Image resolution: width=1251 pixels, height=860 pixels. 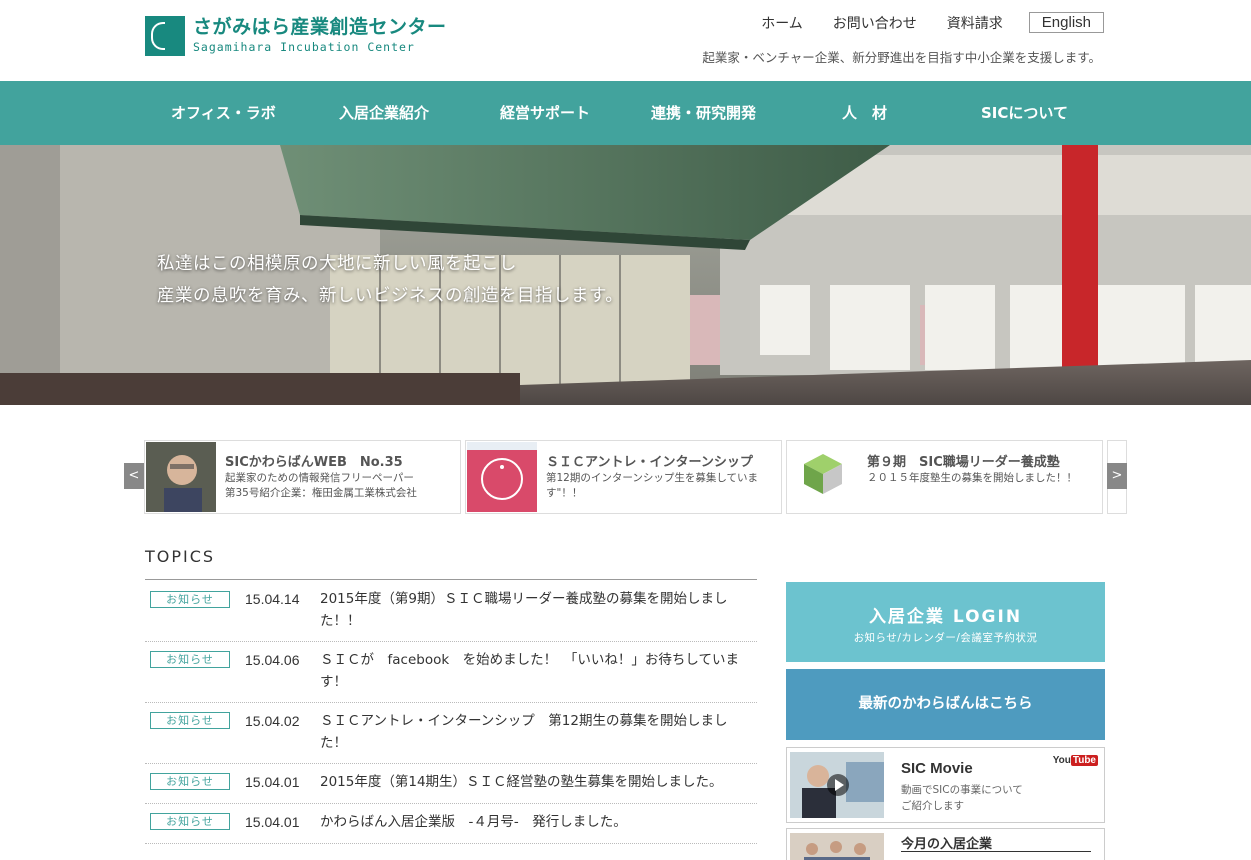 I want to click on login-subtitle: お知らせ/カレンダー/会議室予約状況, so click(x=945, y=638).